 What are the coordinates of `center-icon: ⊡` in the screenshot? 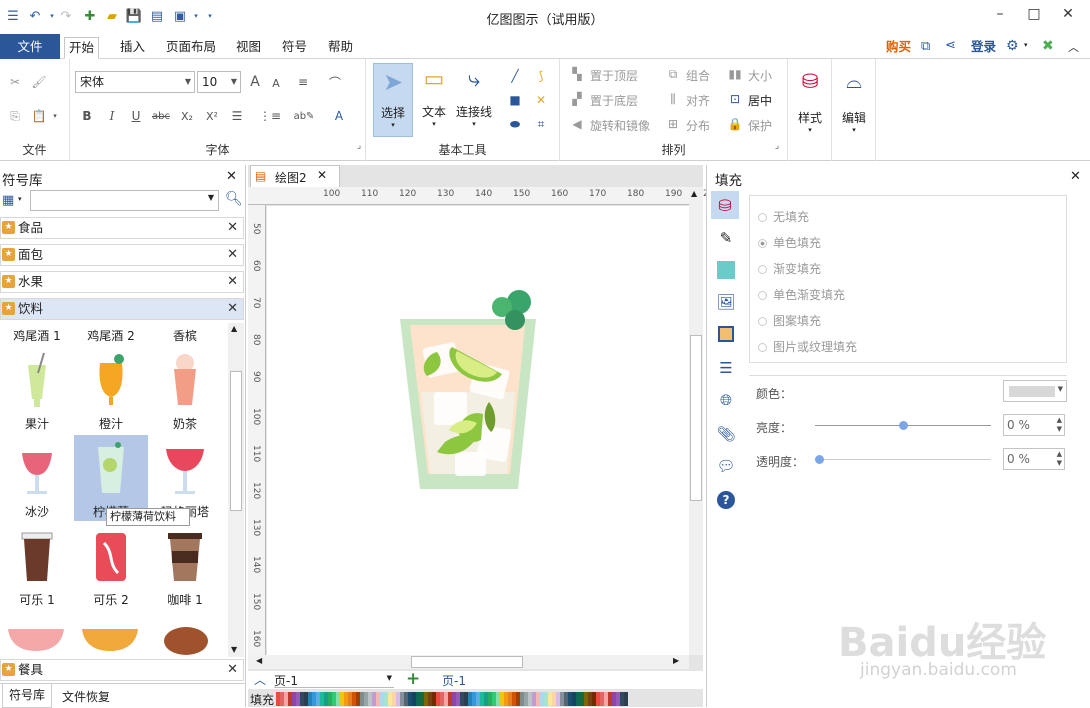 It's located at (735, 99).